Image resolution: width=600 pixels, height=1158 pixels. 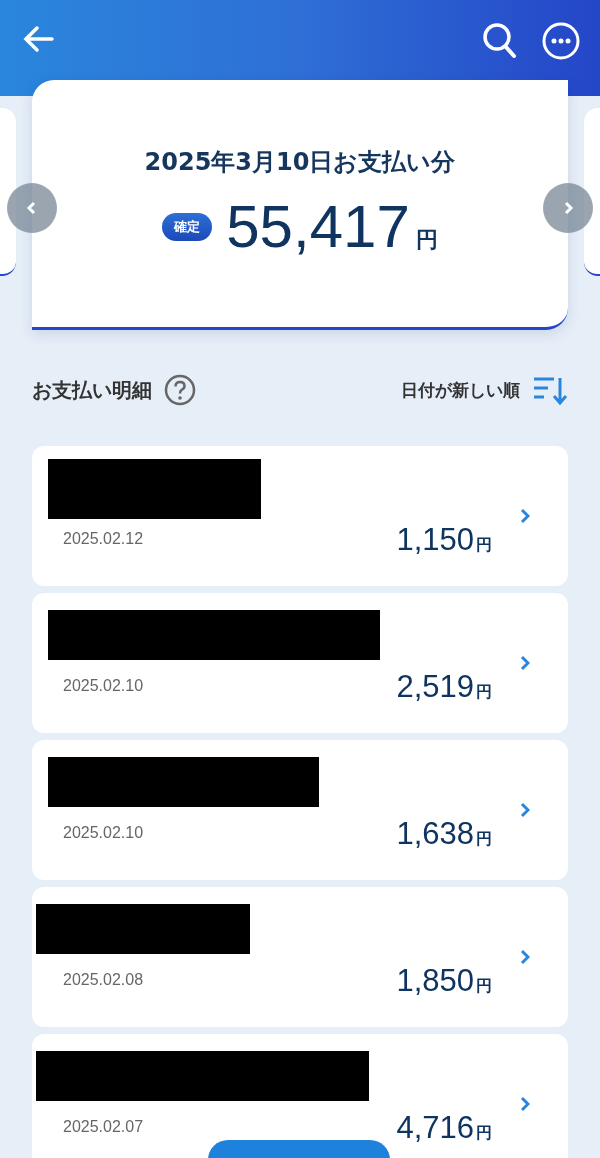 I want to click on transaction-card: 2025.02.08 1,850 円, so click(x=300, y=957).